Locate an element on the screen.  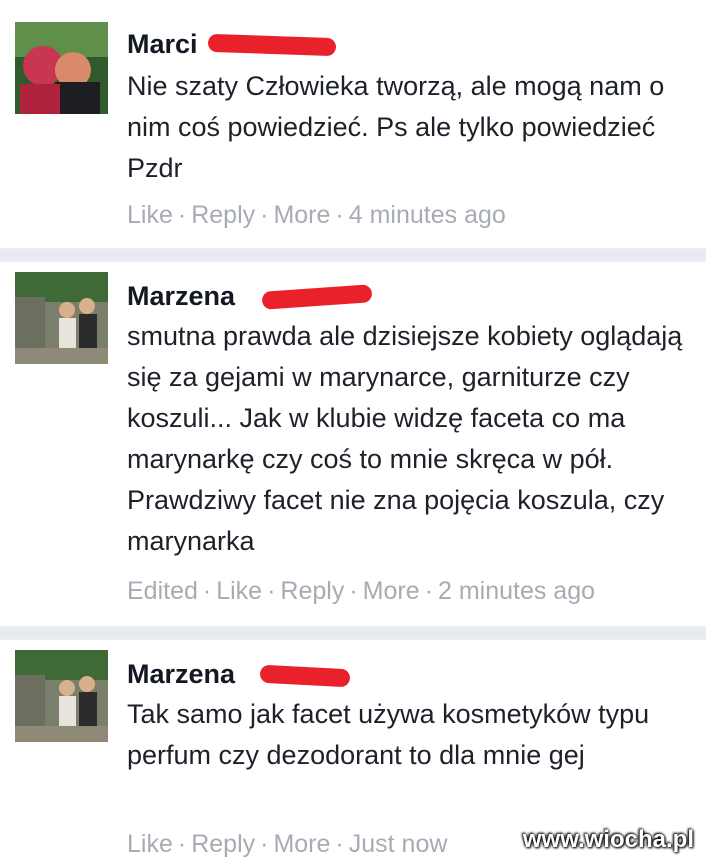
edited-label: Edited is located at coordinates (162, 591).